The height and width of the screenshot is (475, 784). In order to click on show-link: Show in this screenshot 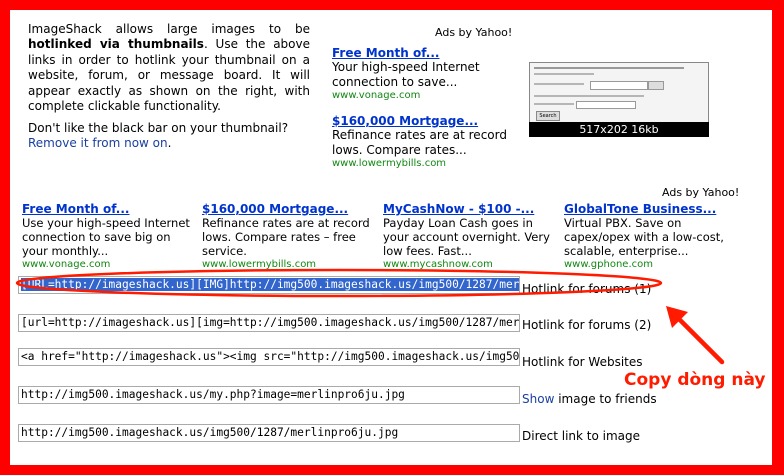, I will do `click(538, 399)`.